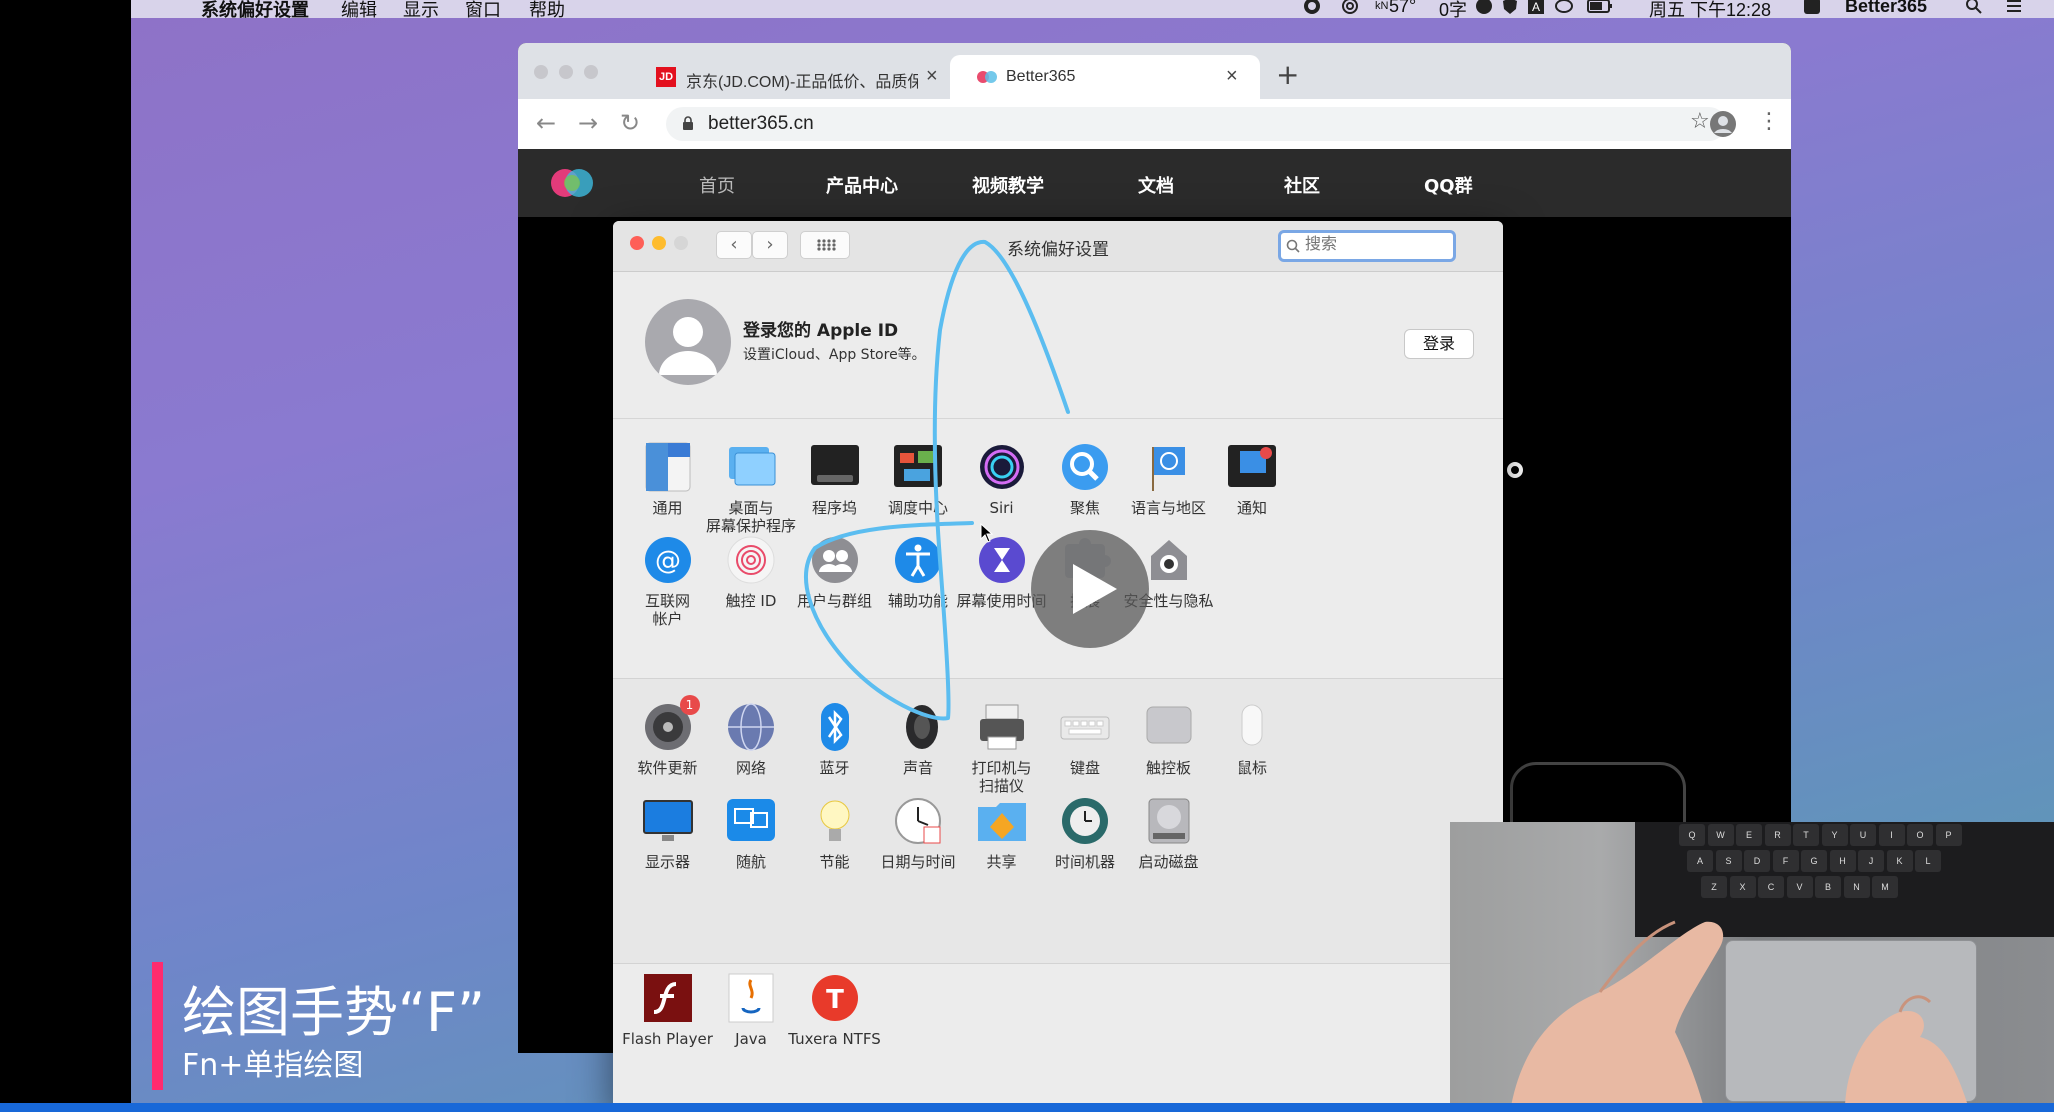 This screenshot has width=2054, height=1112. What do you see at coordinates (1156, 185) in the screenshot?
I see `site-nav-docs: 文档` at bounding box center [1156, 185].